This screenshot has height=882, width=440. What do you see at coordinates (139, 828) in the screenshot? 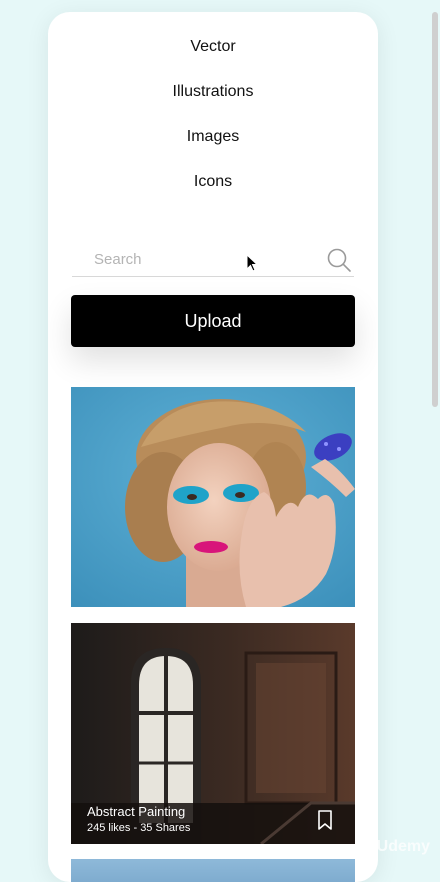
I see `card-stats: 245 likes - 35 Shares` at bounding box center [139, 828].